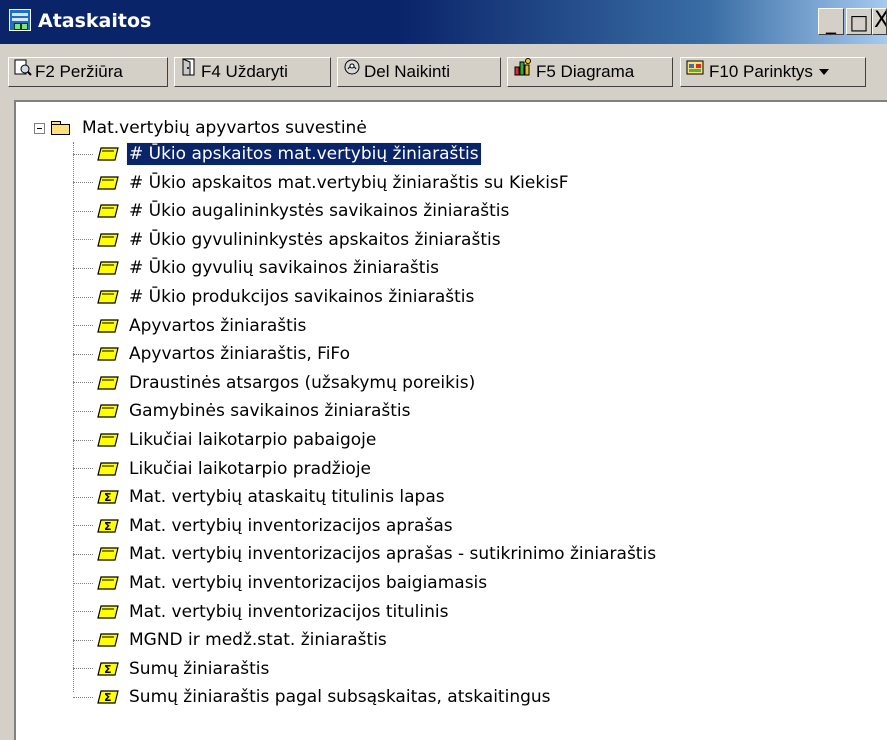 This screenshot has width=887, height=740. I want to click on tree-item-label: Sumų žiniaraštis, so click(199, 668).